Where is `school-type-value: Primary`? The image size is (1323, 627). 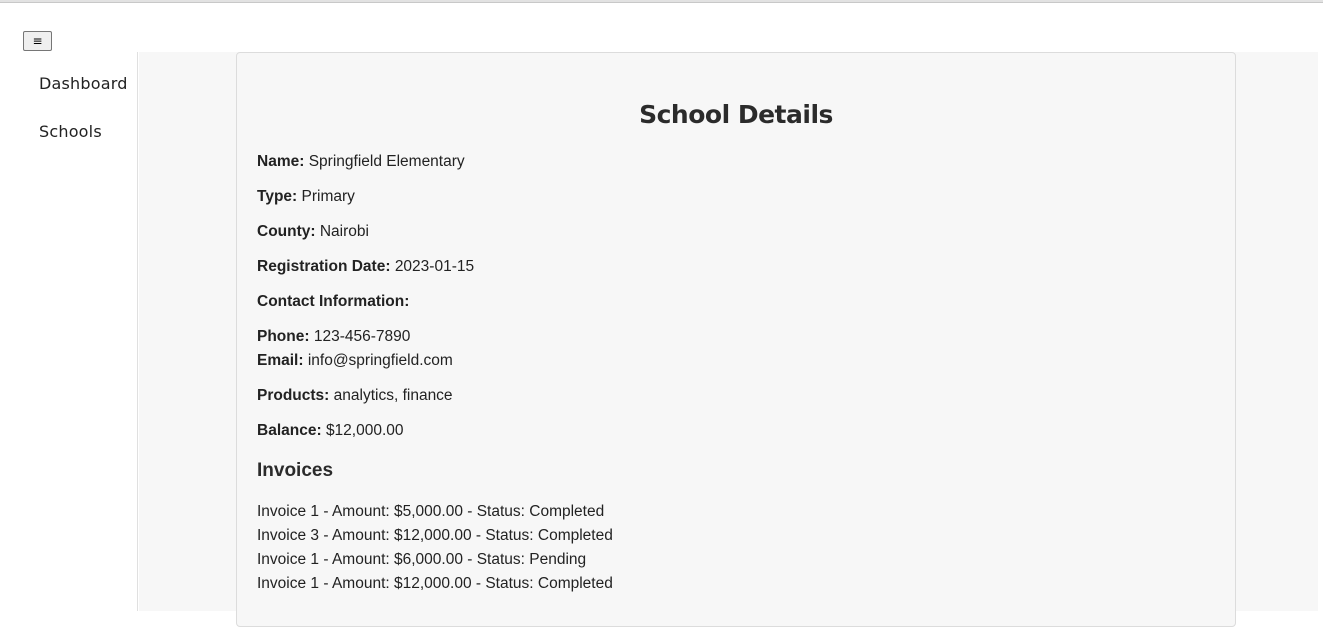 school-type-value: Primary is located at coordinates (328, 196).